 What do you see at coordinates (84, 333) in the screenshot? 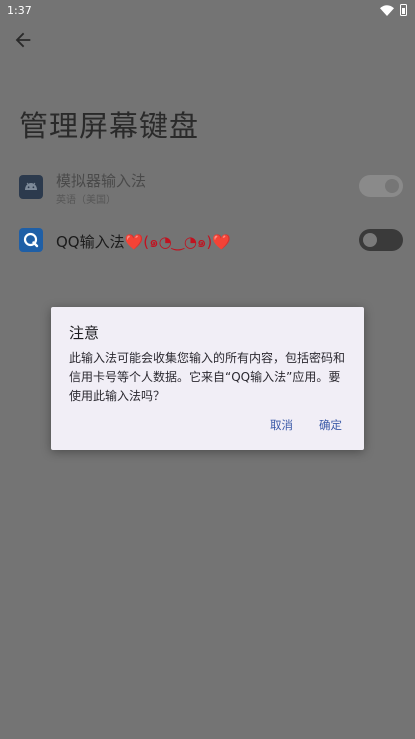
I see `dialog-title: 注意` at bounding box center [84, 333].